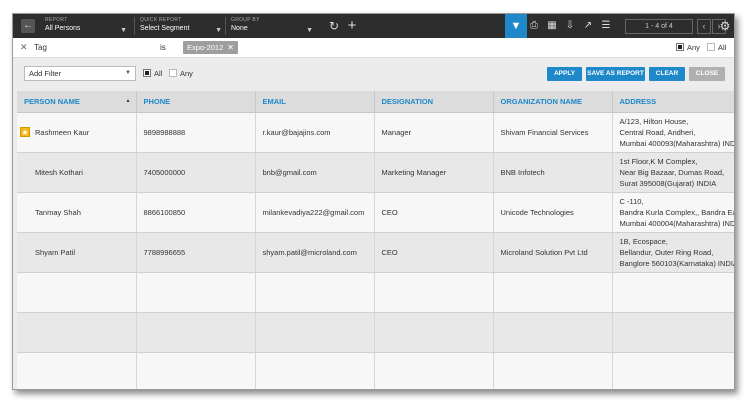 The image size is (750, 400). Describe the element at coordinates (434, 172) in the screenshot. I see `designation-cell: Marketing Manager` at that location.